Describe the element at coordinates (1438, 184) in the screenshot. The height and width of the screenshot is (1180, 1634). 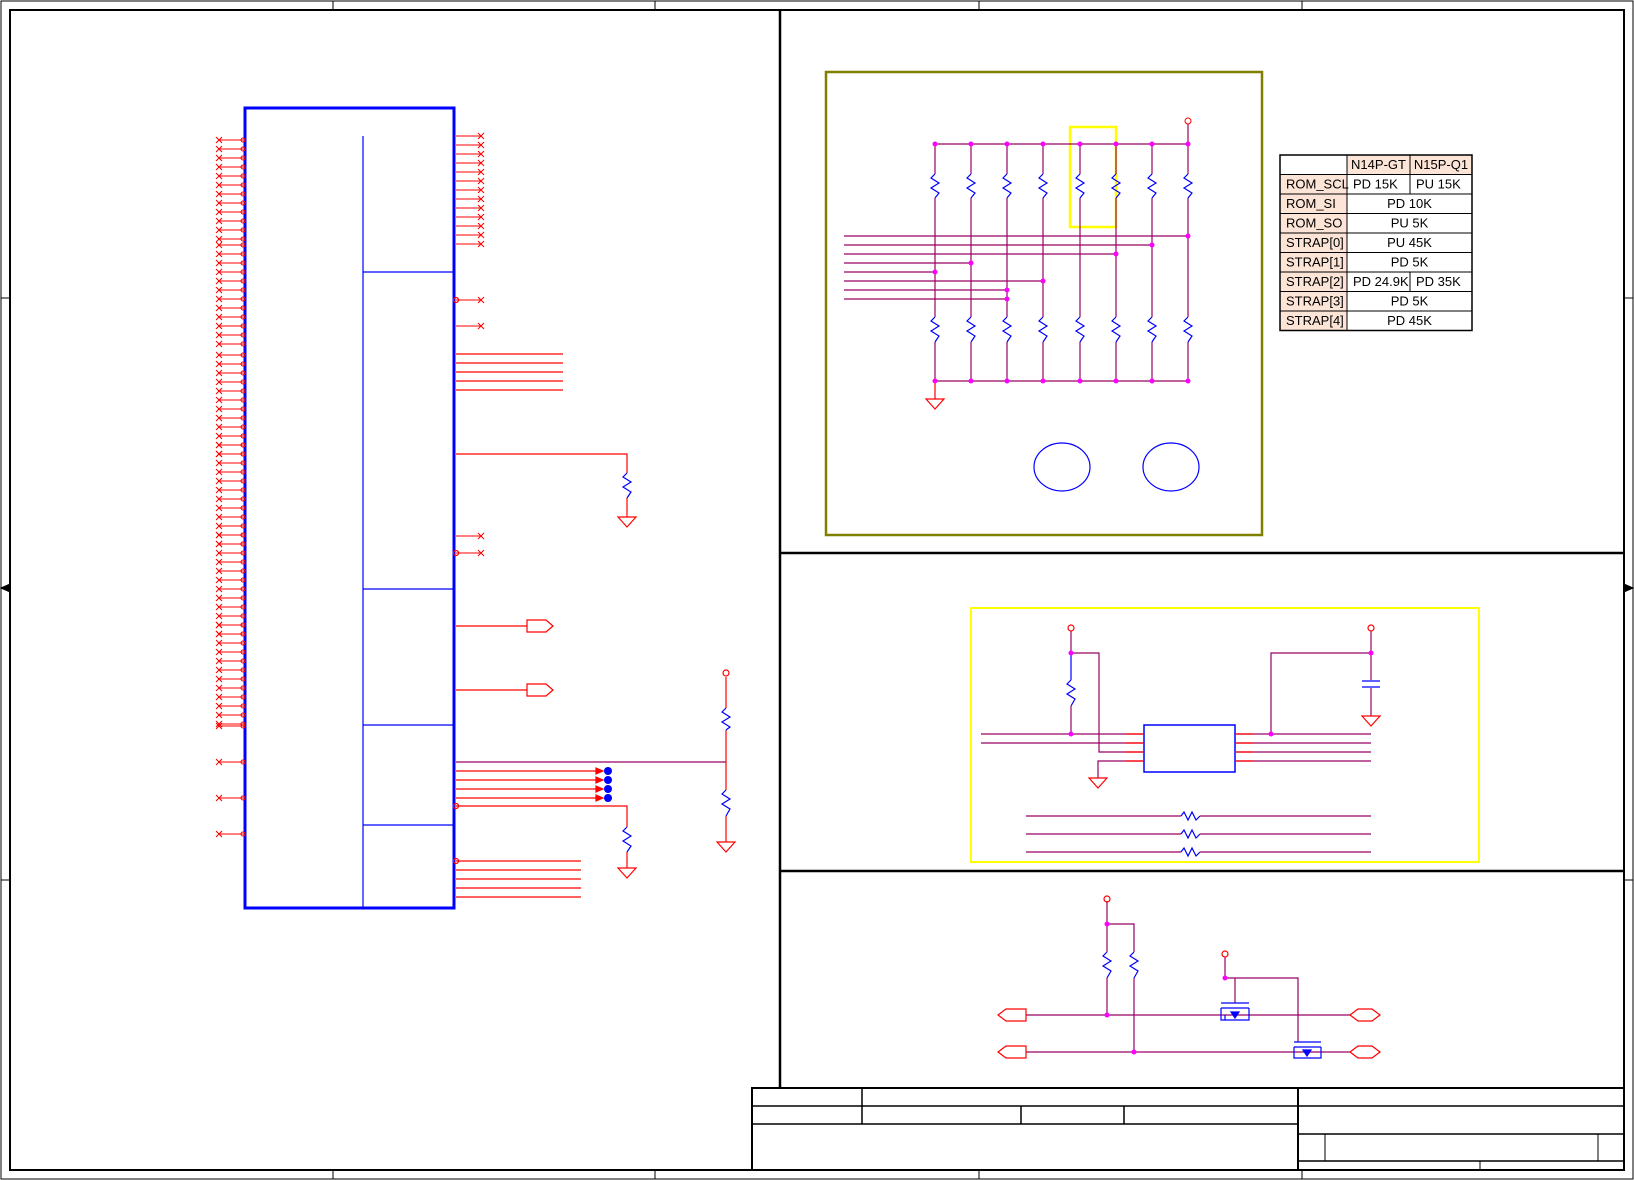
I see `table-value-n15p: PU 15K` at that location.